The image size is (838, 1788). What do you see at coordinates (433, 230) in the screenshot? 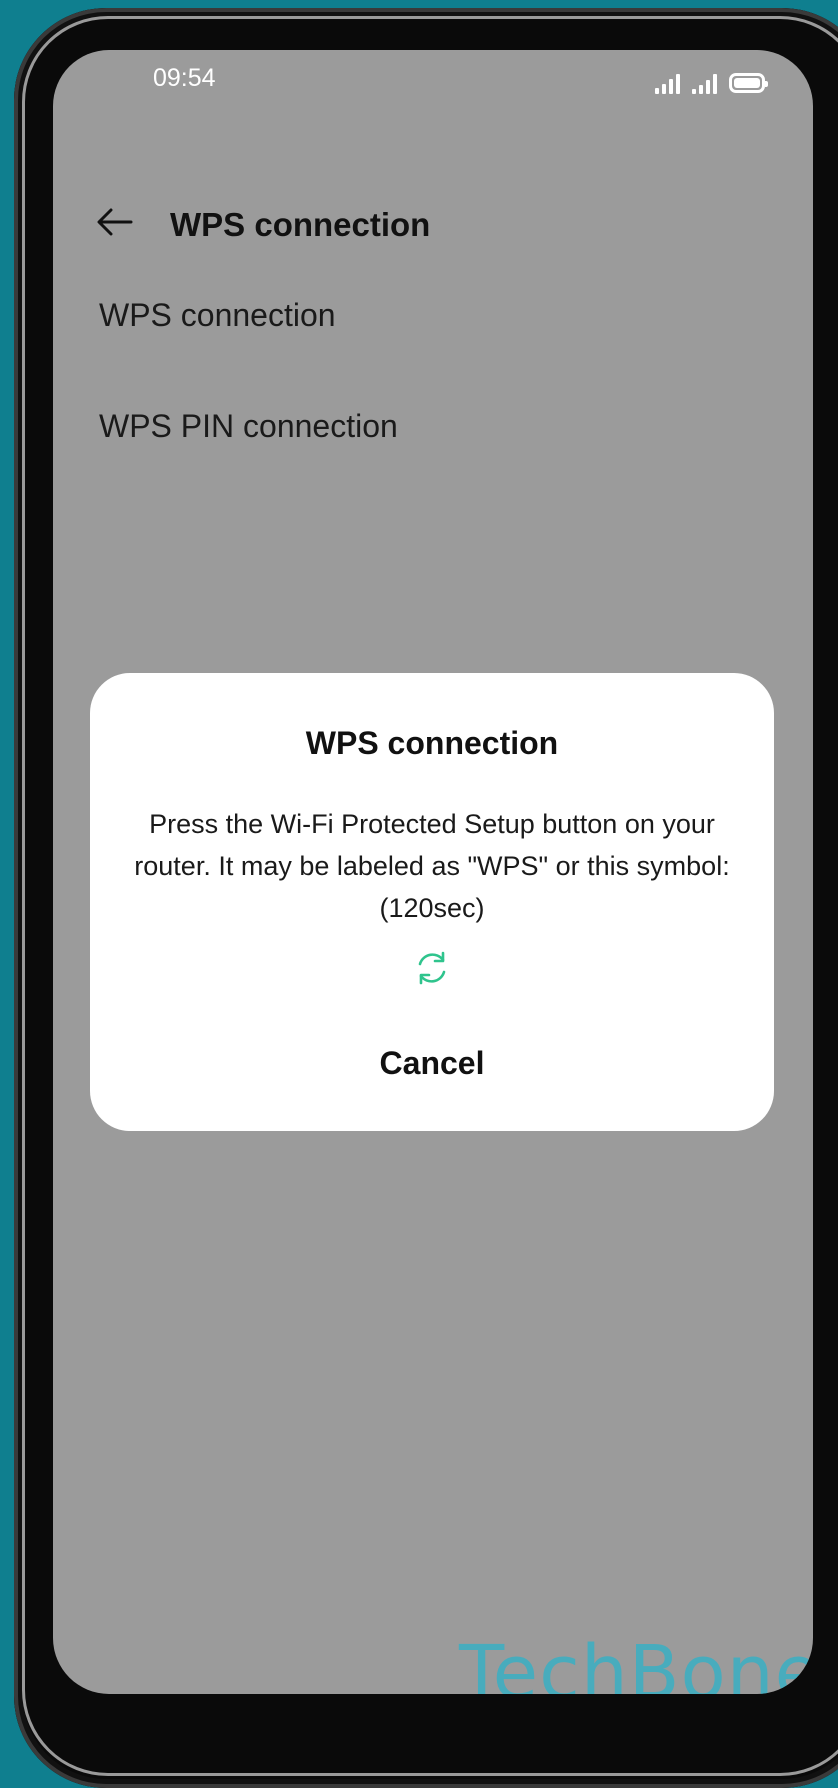
I see `app-bar: WPS connection` at bounding box center [433, 230].